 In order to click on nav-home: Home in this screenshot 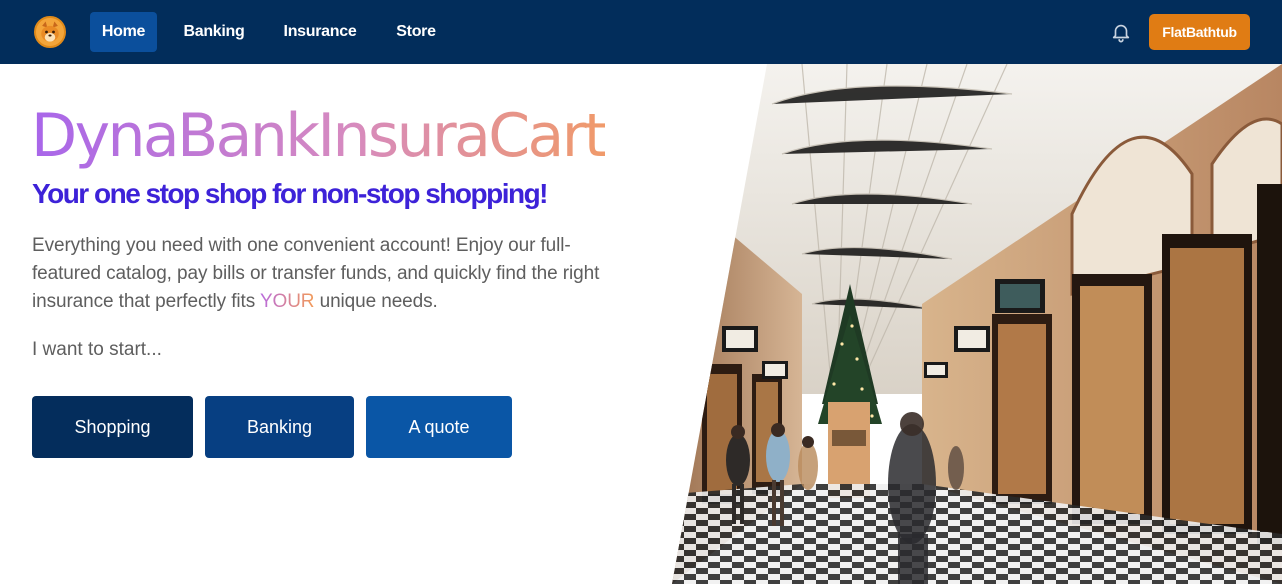, I will do `click(123, 32)`.